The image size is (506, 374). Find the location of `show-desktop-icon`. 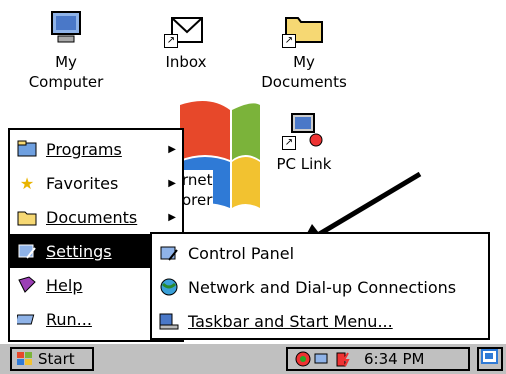

show-desktop-icon is located at coordinates (490, 359).